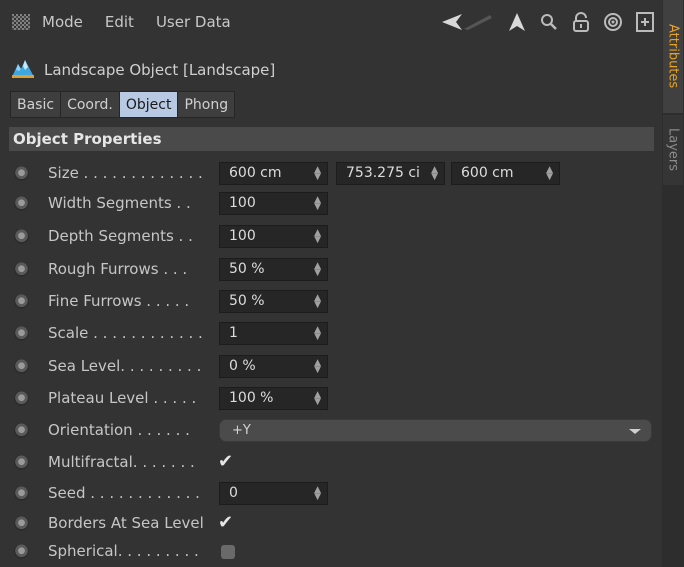 The height and width of the screenshot is (567, 684). What do you see at coordinates (331, 551) in the screenshot?
I see `property-row-spherical: Spherical. . . . . . . . .` at bounding box center [331, 551].